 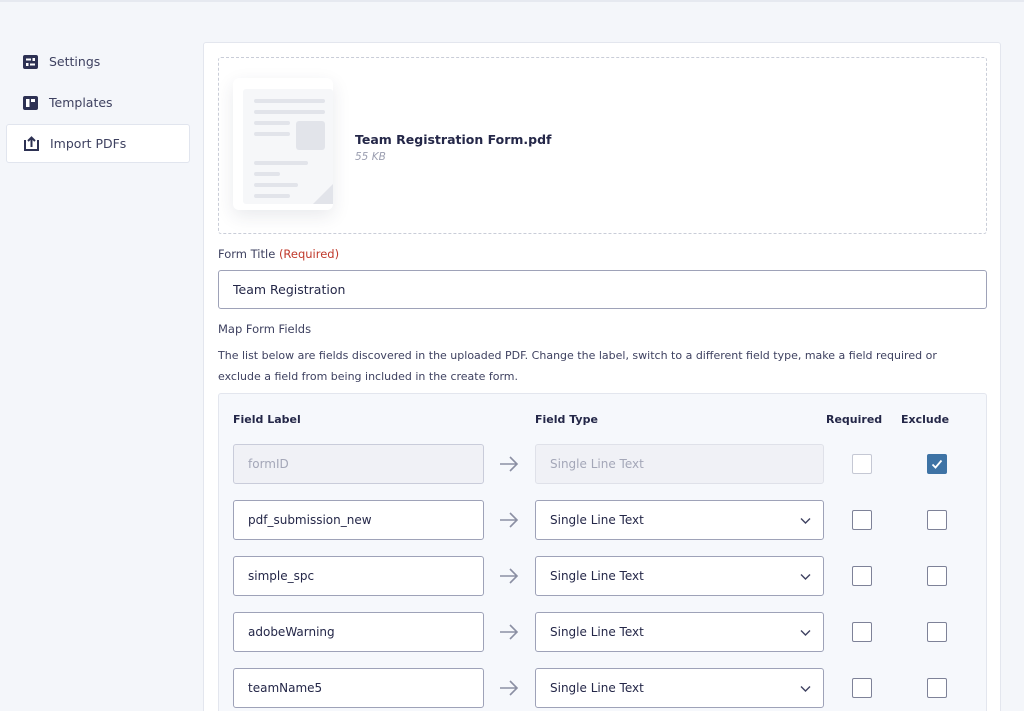 I want to click on uploaded-file-name: Team Registration Form.pdf, so click(x=453, y=139).